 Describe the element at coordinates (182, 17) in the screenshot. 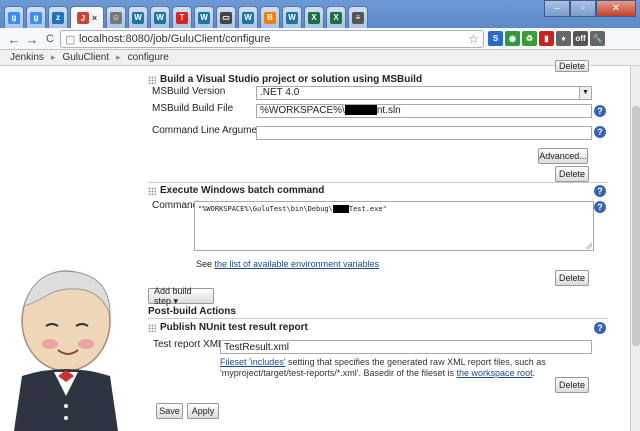

I see `browser-tab: T` at that location.